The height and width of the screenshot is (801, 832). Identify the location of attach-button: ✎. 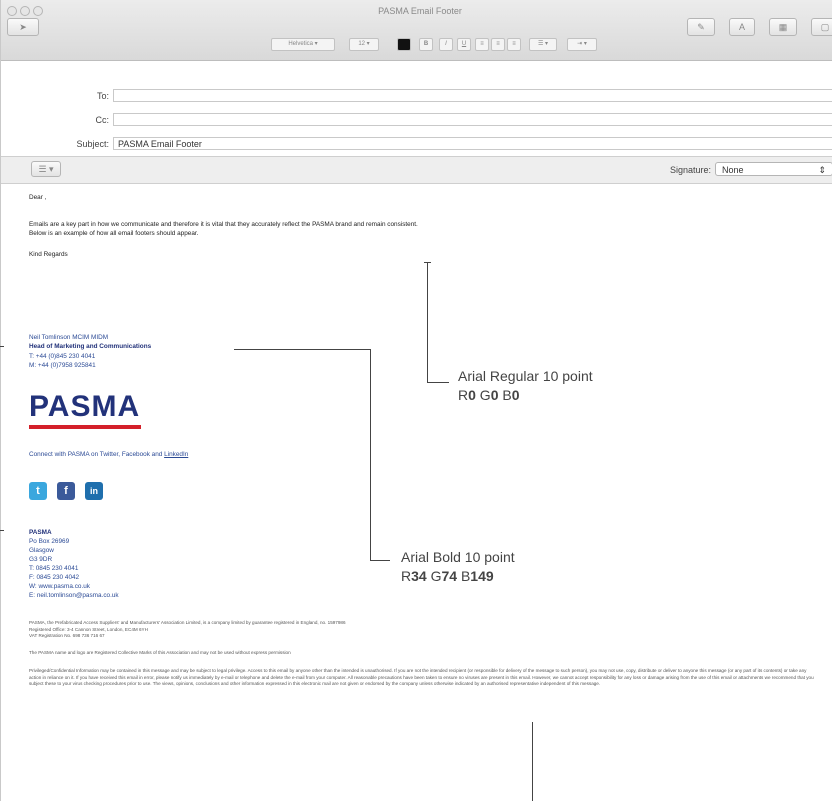
(701, 27).